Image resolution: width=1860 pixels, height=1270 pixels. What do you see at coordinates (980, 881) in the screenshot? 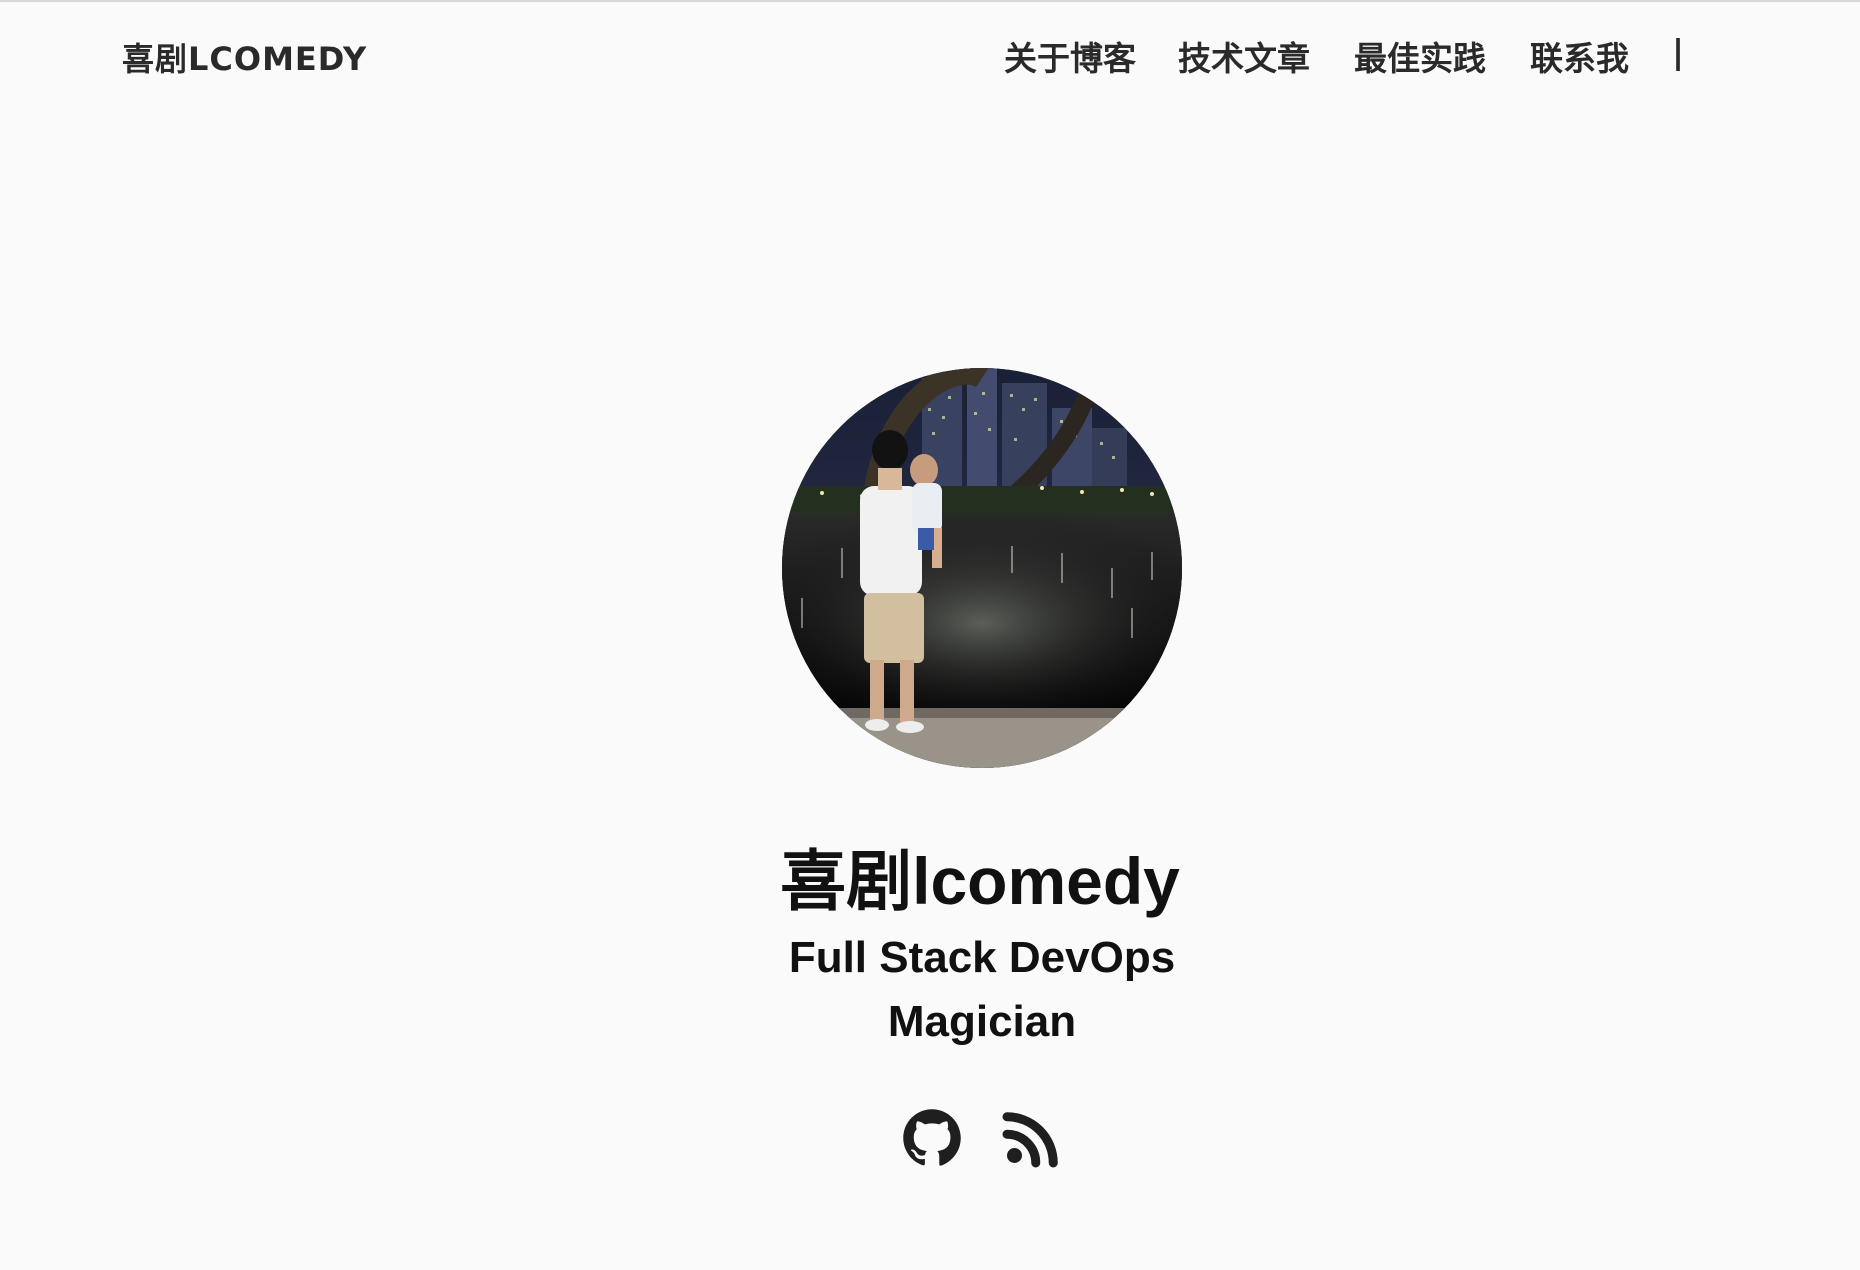
I see `profile-name: 喜剧lcomedy` at bounding box center [980, 881].